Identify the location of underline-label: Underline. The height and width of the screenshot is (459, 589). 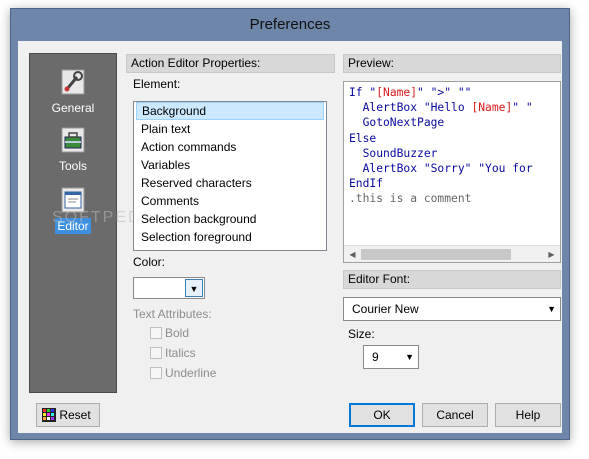
(191, 373).